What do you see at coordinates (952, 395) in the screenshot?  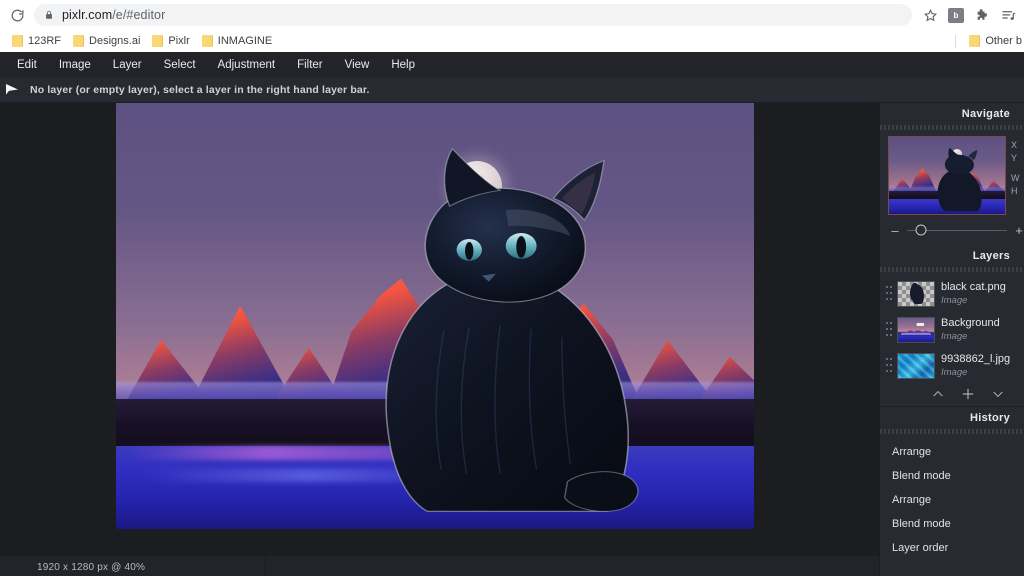 I see `layer-action-bar` at bounding box center [952, 395].